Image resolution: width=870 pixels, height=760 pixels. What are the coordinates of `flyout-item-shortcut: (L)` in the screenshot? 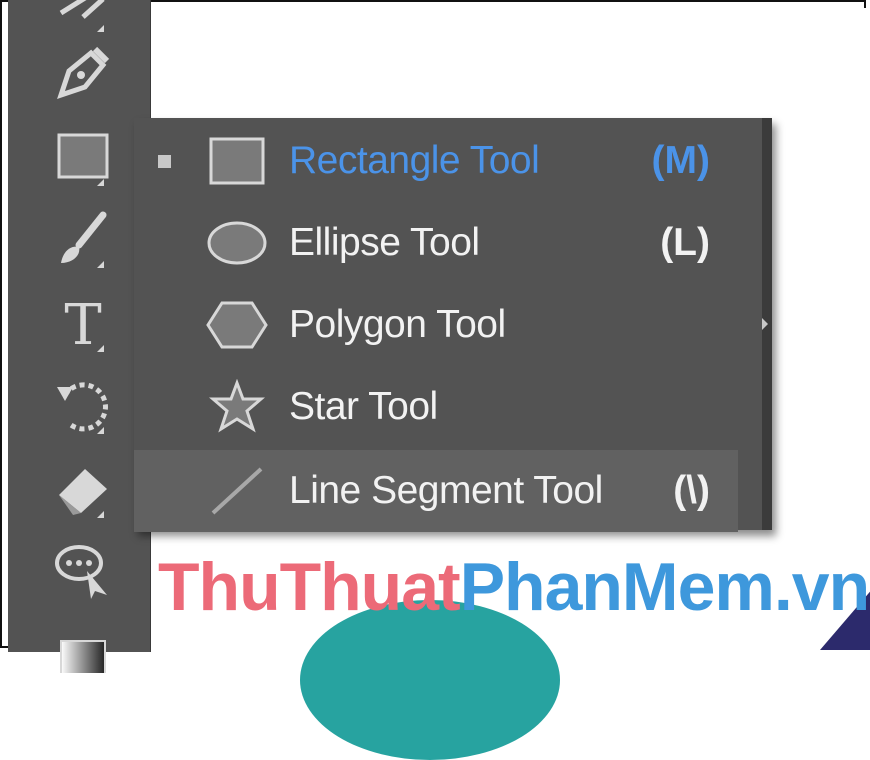 It's located at (685, 242).